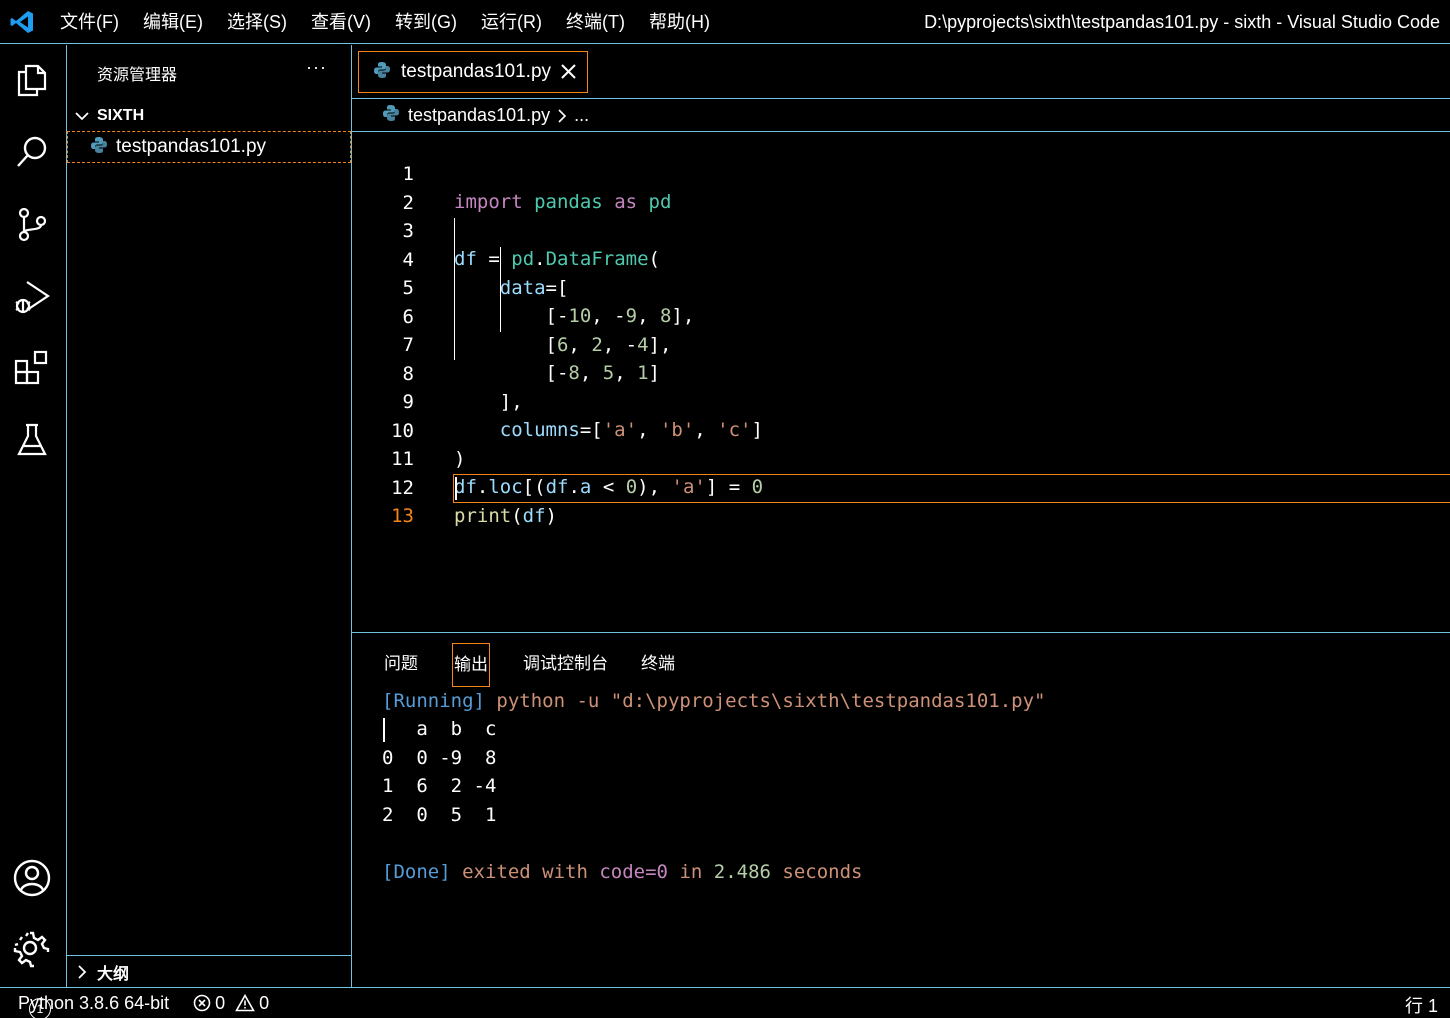 The height and width of the screenshot is (1018, 1450). Describe the element at coordinates (316, 67) in the screenshot. I see `more-actions-icon: ···` at that location.